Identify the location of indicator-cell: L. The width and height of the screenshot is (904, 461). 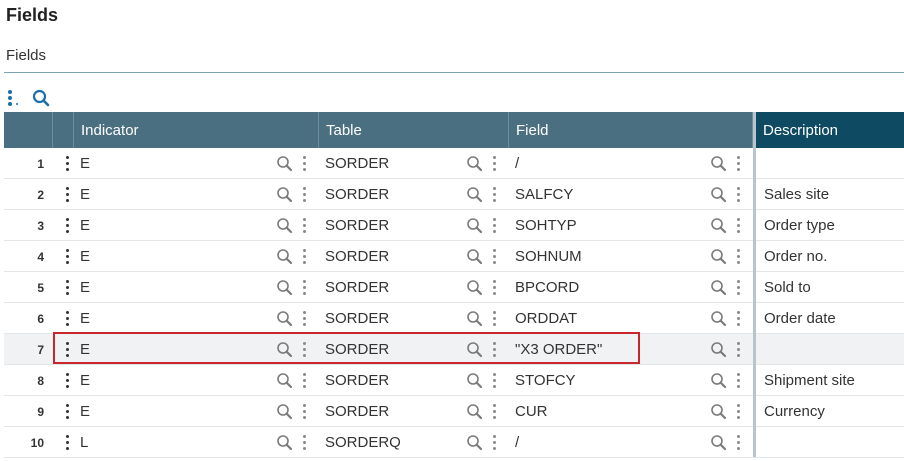
(84, 442).